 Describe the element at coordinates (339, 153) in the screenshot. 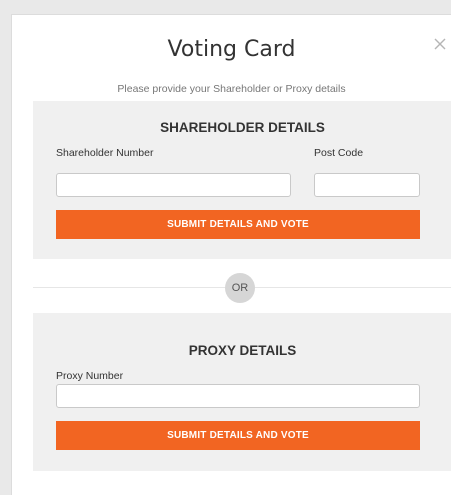

I see `postcode-label: Post Code` at that location.